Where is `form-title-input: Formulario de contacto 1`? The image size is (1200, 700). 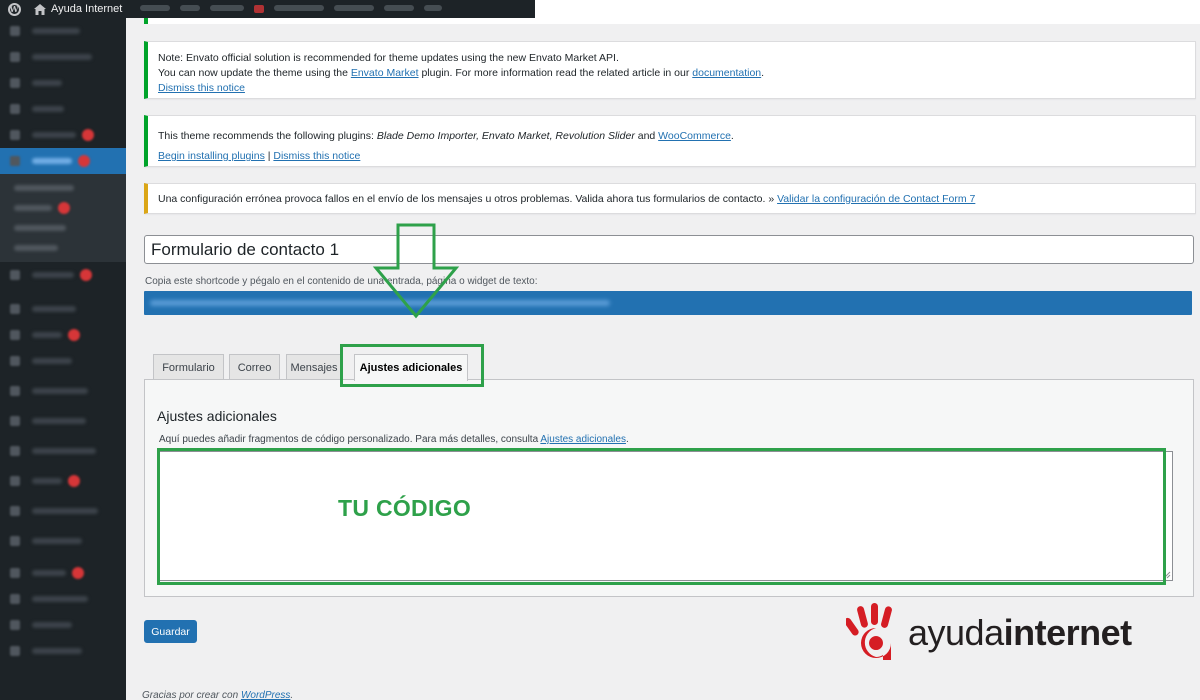
form-title-input: Formulario de contacto 1 is located at coordinates (669, 249).